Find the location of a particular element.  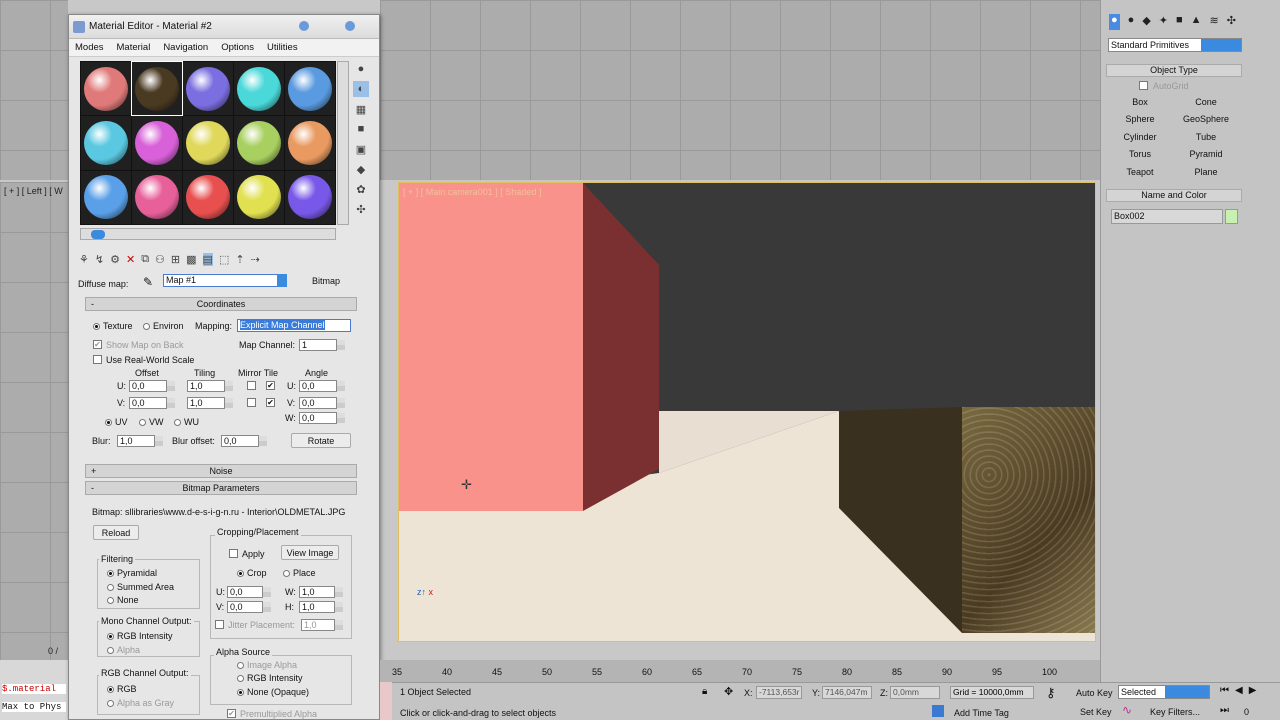

effects-channel-icon: ▩ is located at coordinates (191, 259).